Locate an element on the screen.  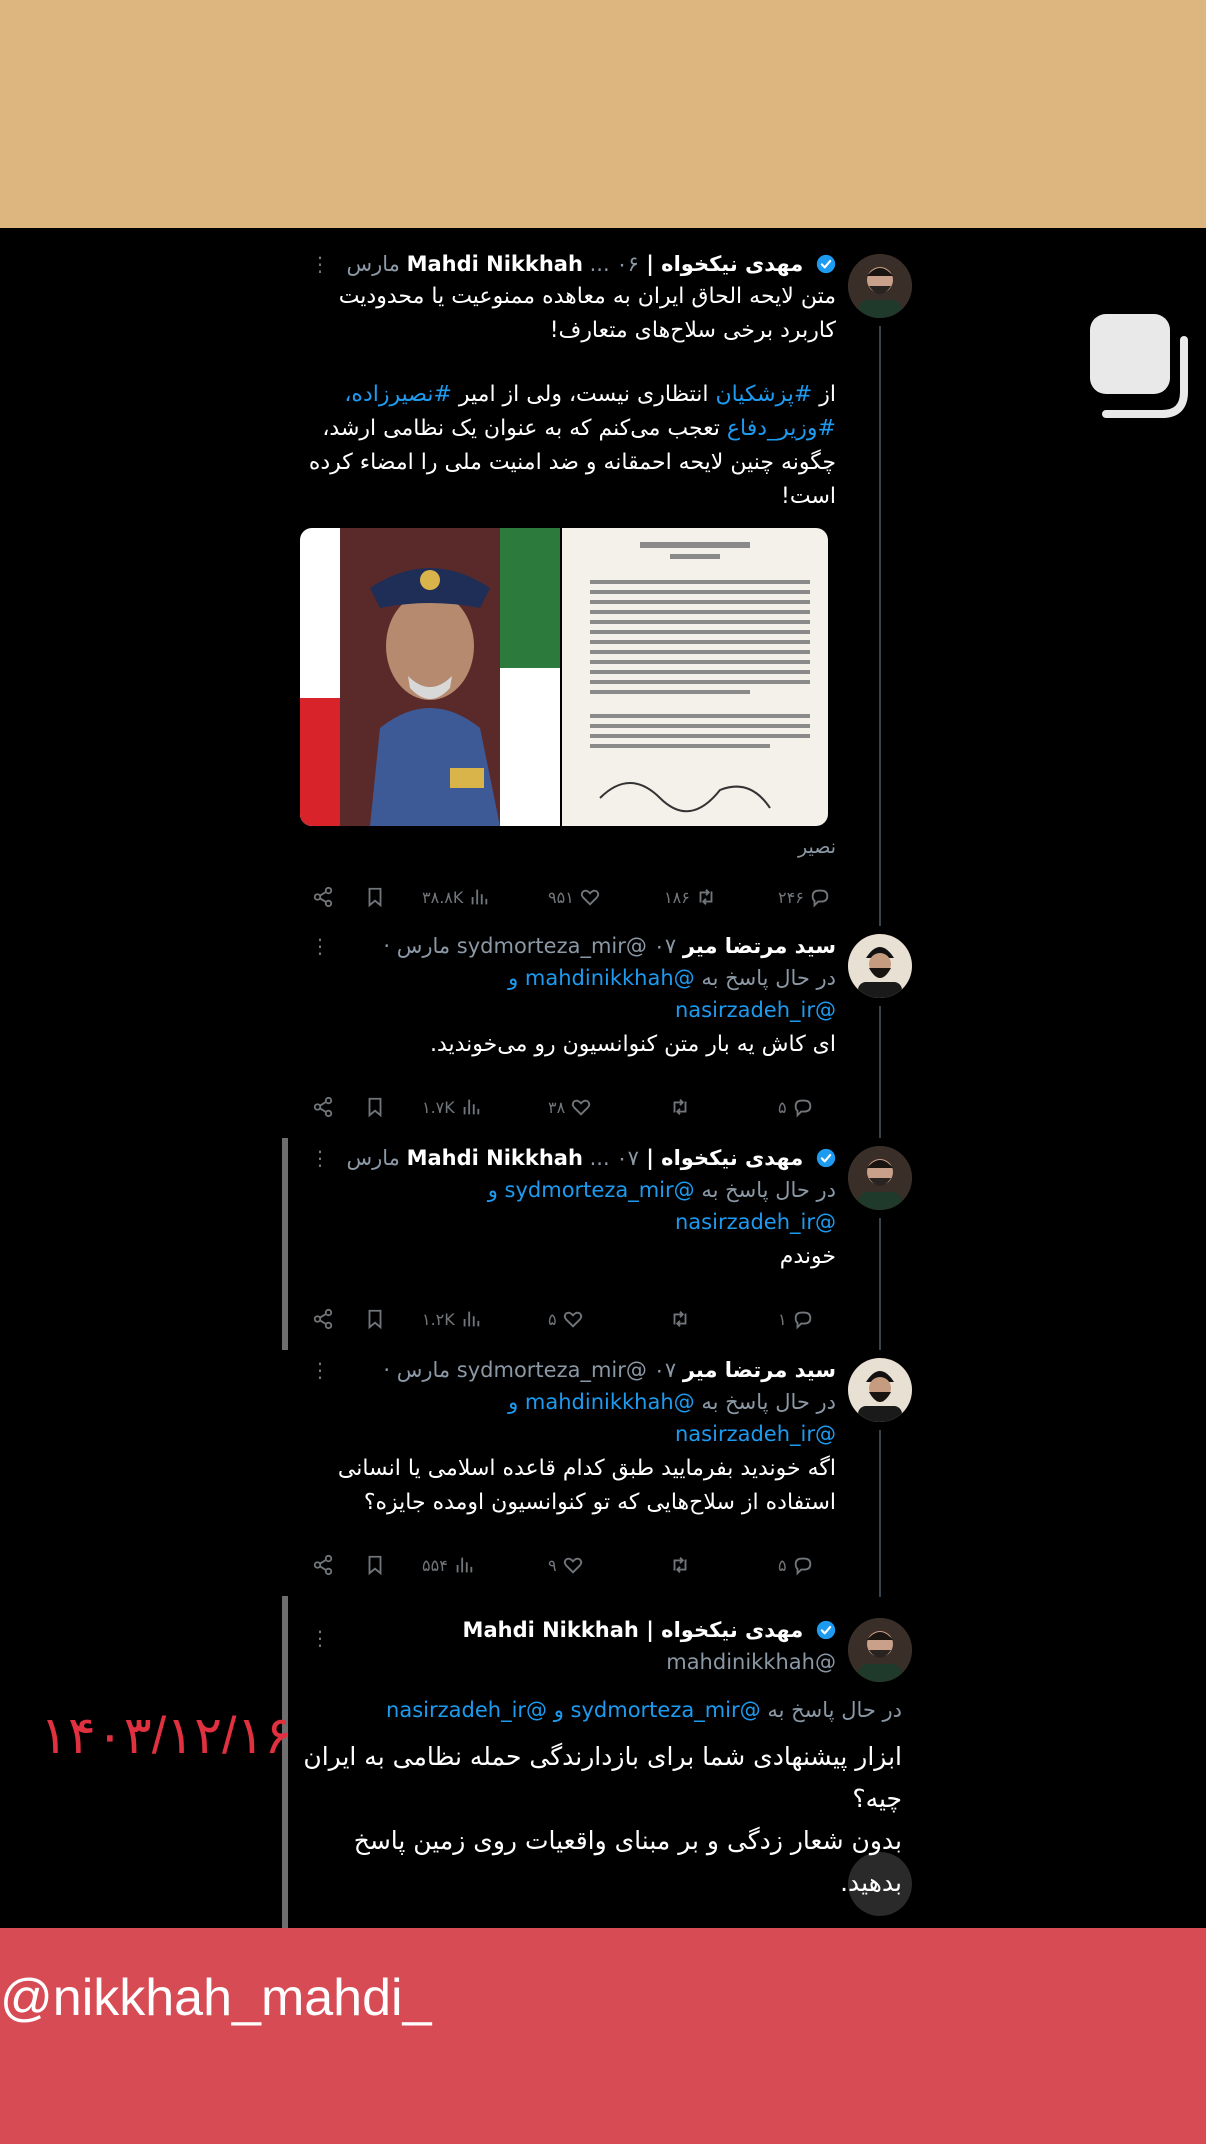
views-button: ۳۸.۸K is located at coordinates (456, 897).